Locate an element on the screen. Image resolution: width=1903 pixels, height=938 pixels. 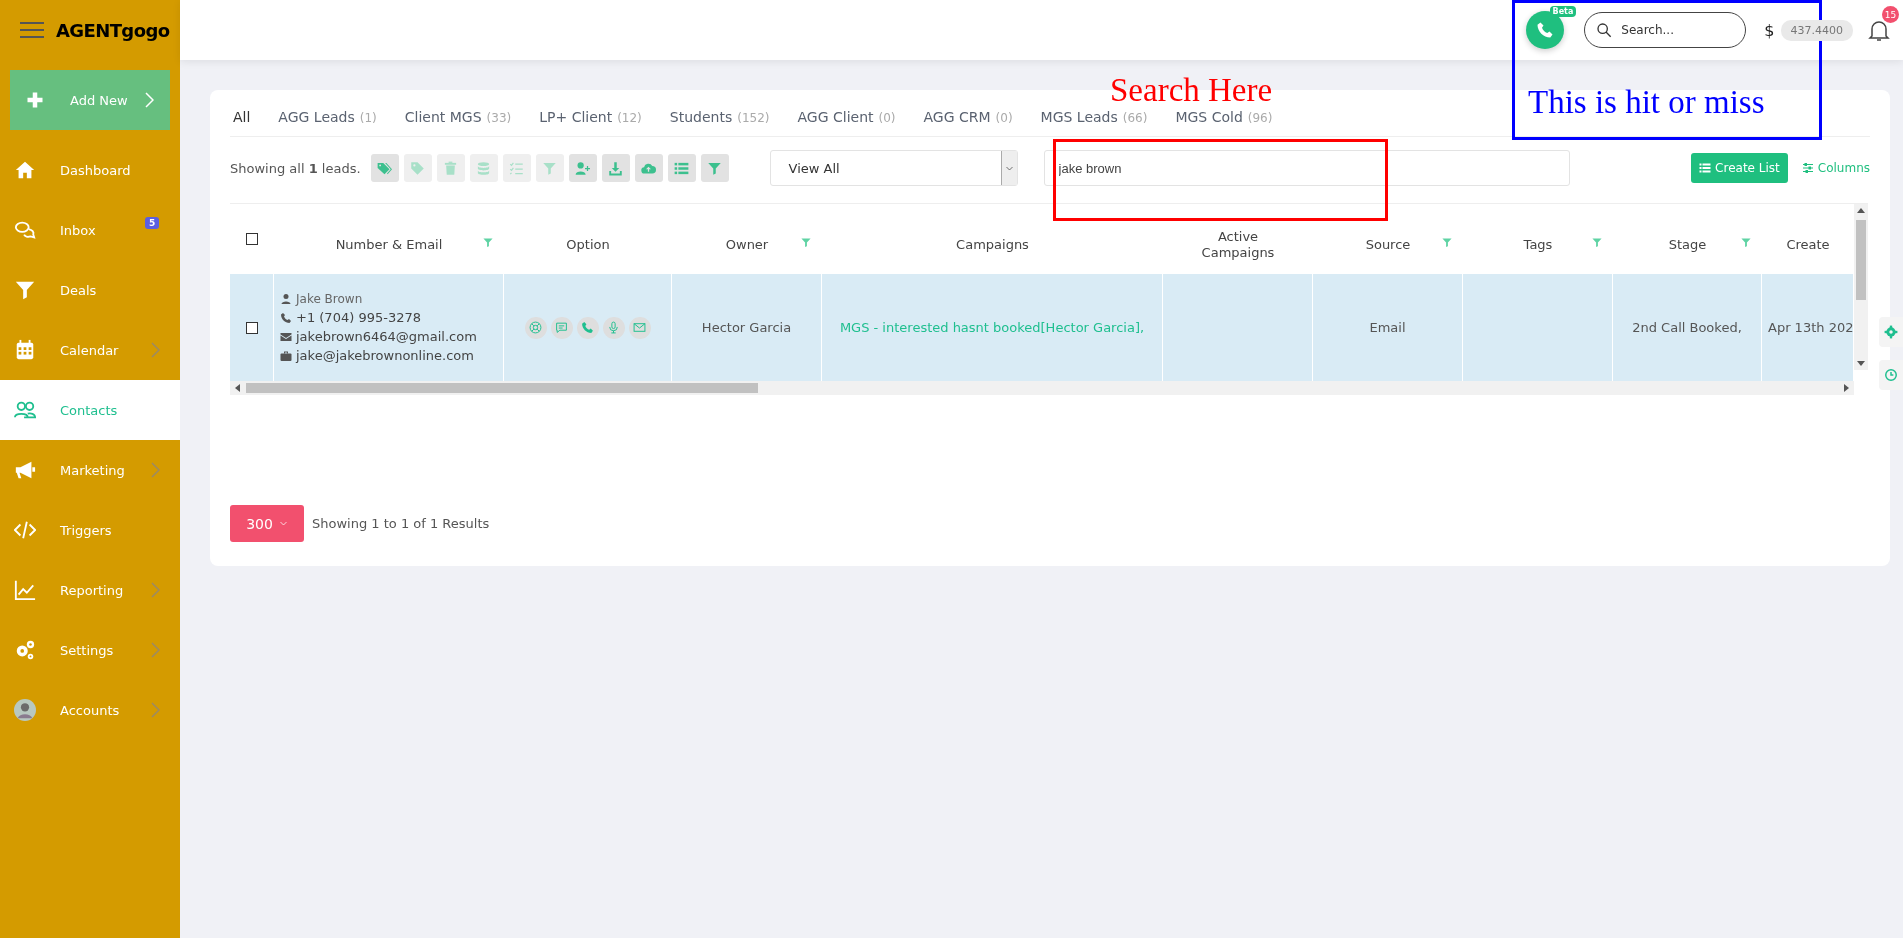
caret-icon is located at coordinates (283, 523).